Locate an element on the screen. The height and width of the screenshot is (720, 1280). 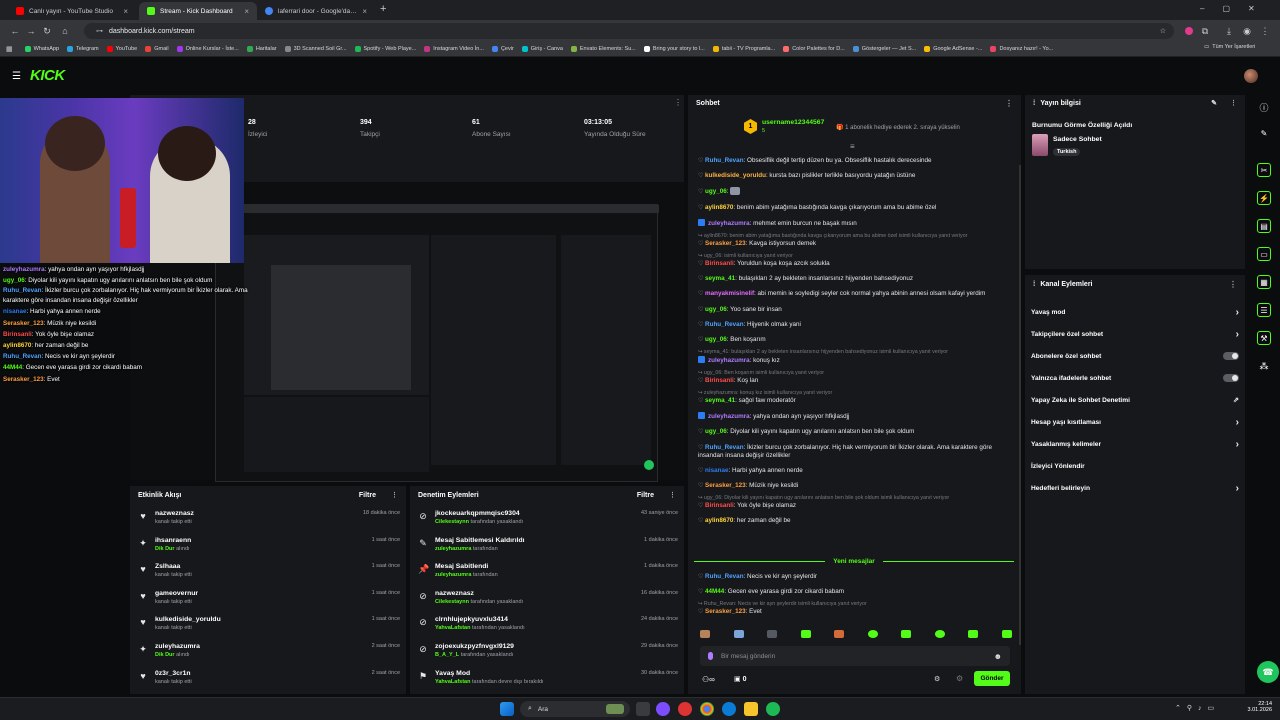
chat-username: zuleyhazumra is located at coordinates (729, 223).